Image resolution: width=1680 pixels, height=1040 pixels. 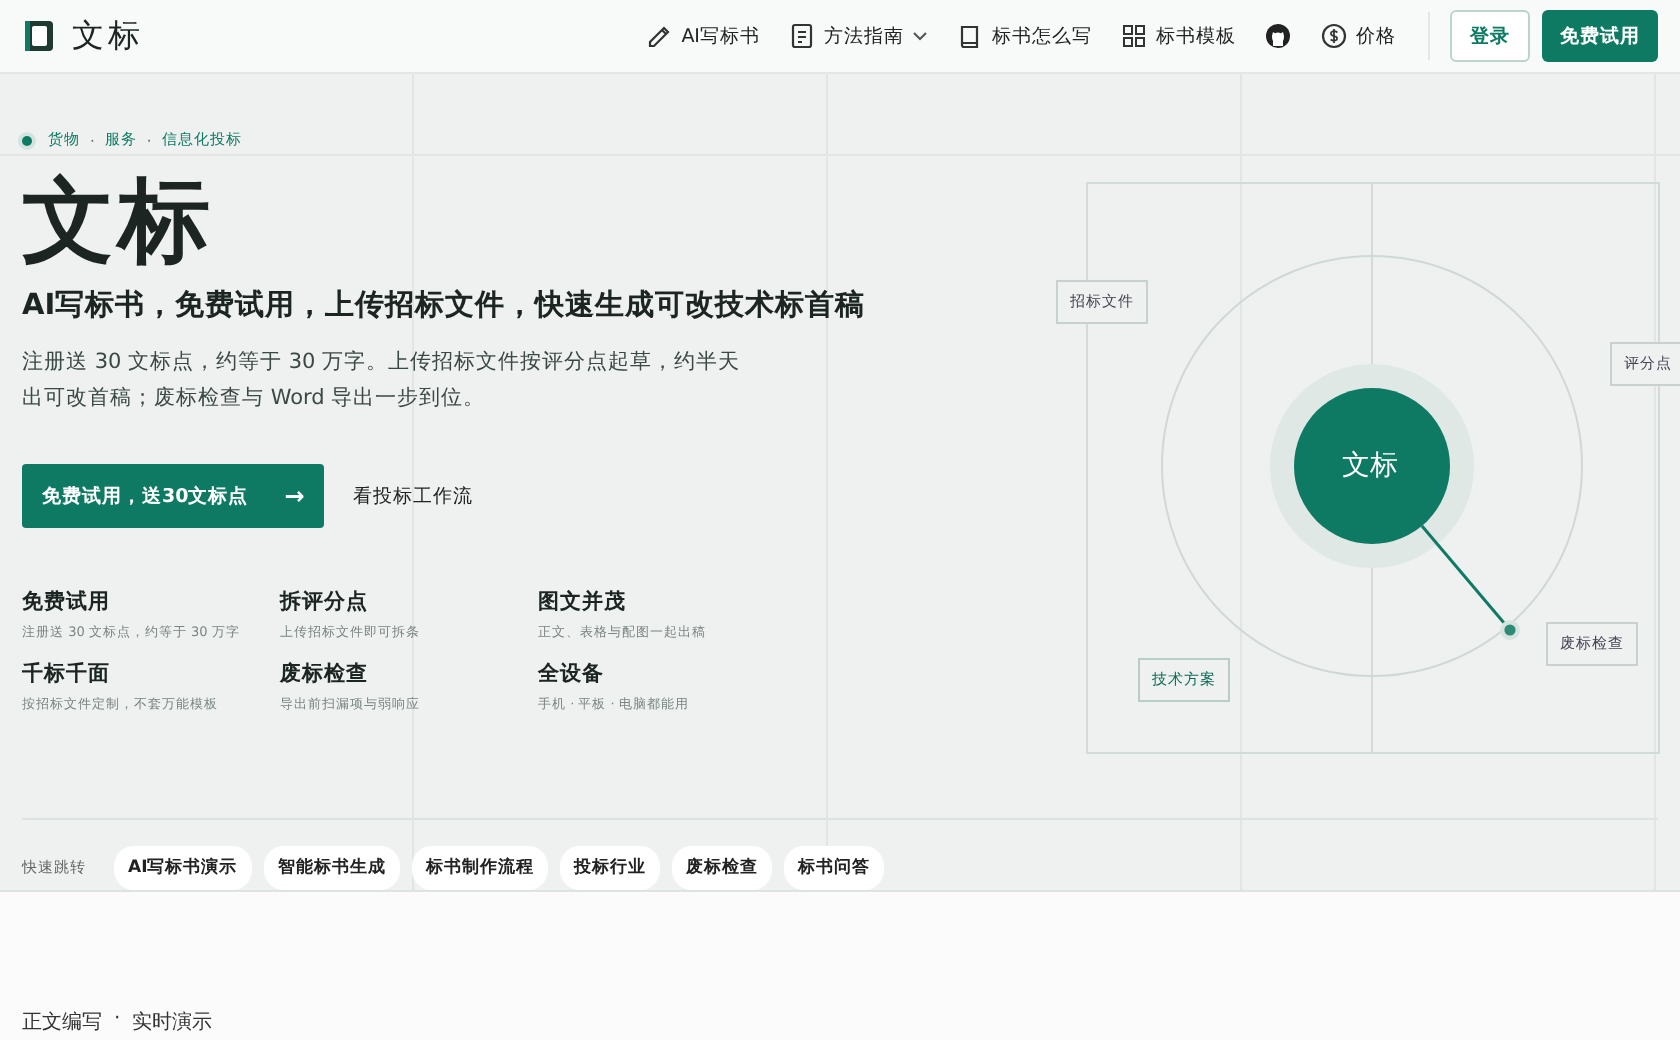 I want to click on nav-link: 标书模板, so click(x=1178, y=36).